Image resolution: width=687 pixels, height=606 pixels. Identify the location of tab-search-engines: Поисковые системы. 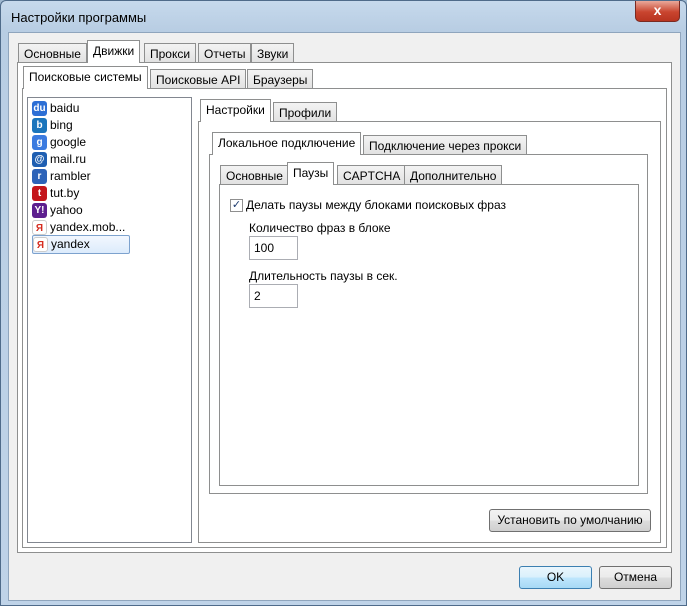
(85, 77).